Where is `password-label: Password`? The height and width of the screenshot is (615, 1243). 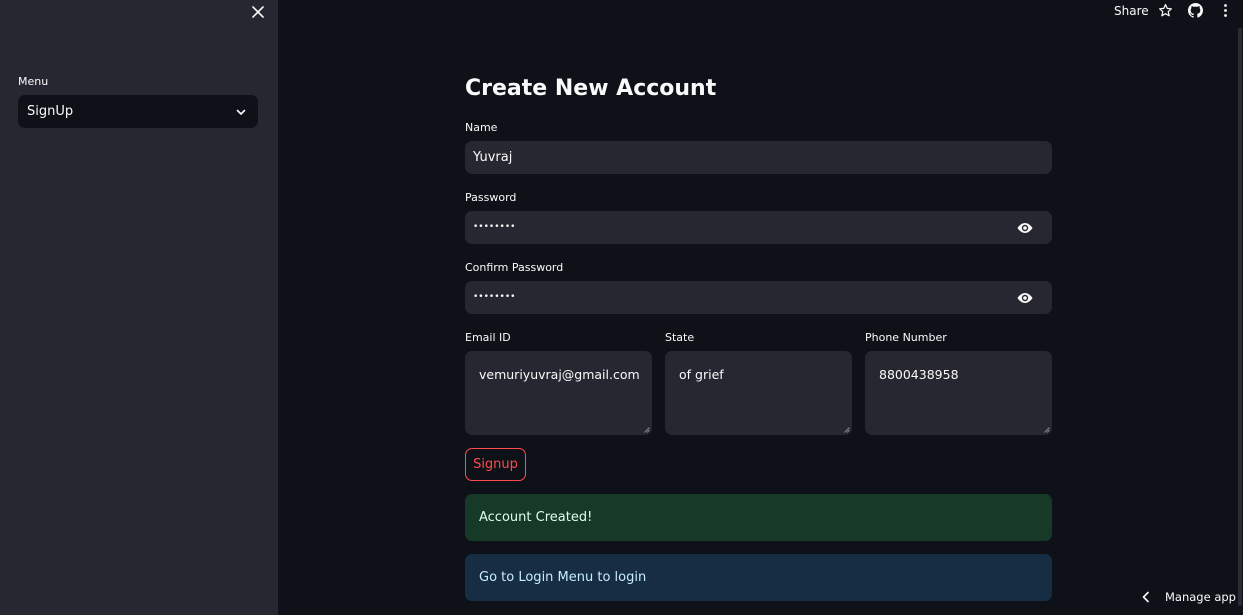 password-label: Password is located at coordinates (491, 197).